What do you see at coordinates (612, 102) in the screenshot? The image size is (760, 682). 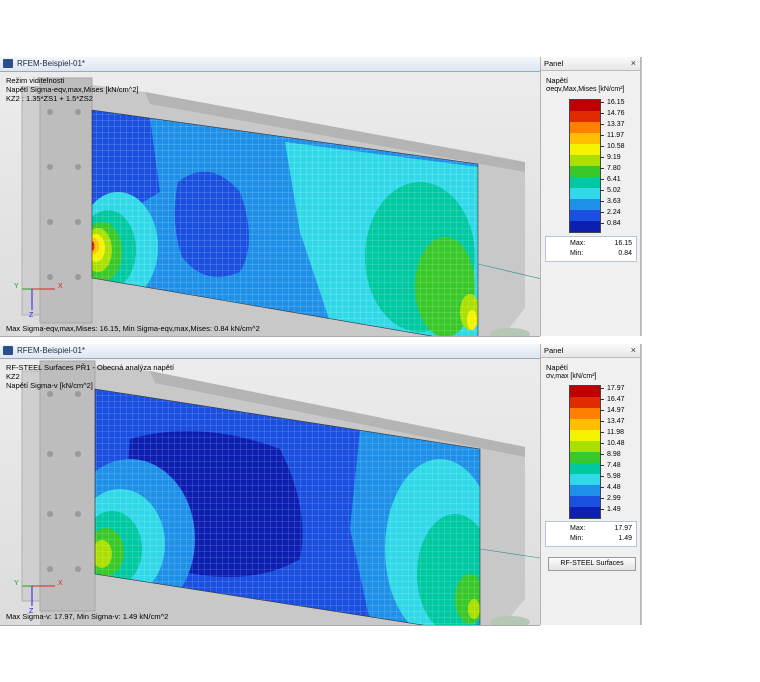 I see `scale-value-label: 16.15` at bounding box center [612, 102].